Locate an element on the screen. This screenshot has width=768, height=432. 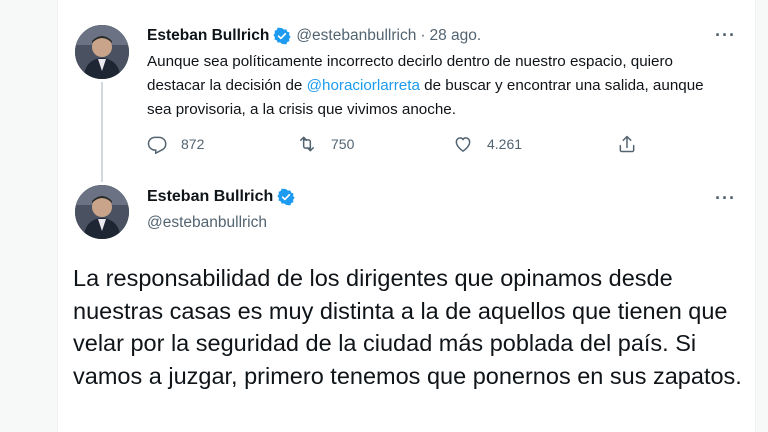
display-name-row: Esteban Bullrich is located at coordinates (221, 197).